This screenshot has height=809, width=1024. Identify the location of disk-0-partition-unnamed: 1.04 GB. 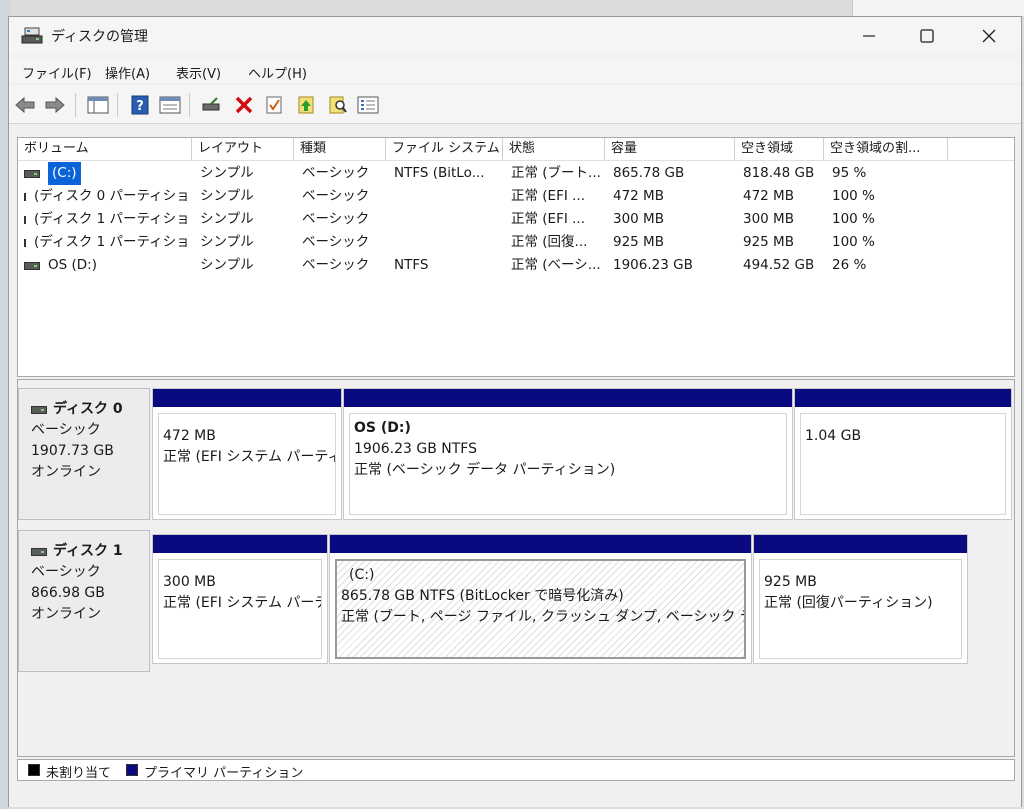
(903, 454).